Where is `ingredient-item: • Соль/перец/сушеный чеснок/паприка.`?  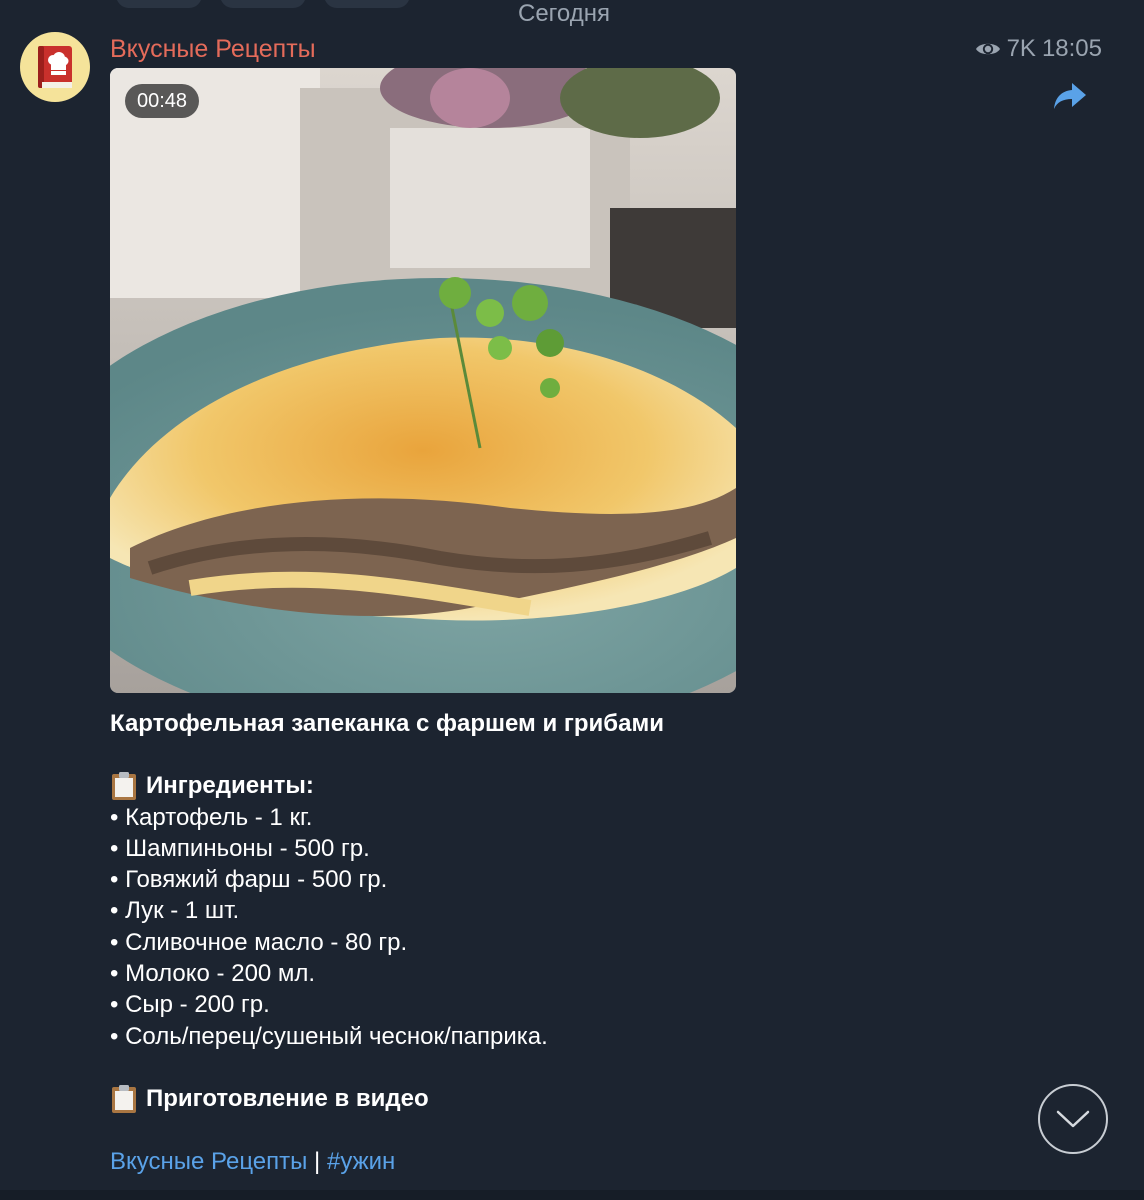
ingredient-item: • Соль/перец/сушеный чеснок/паприка. is located at coordinates (329, 1036).